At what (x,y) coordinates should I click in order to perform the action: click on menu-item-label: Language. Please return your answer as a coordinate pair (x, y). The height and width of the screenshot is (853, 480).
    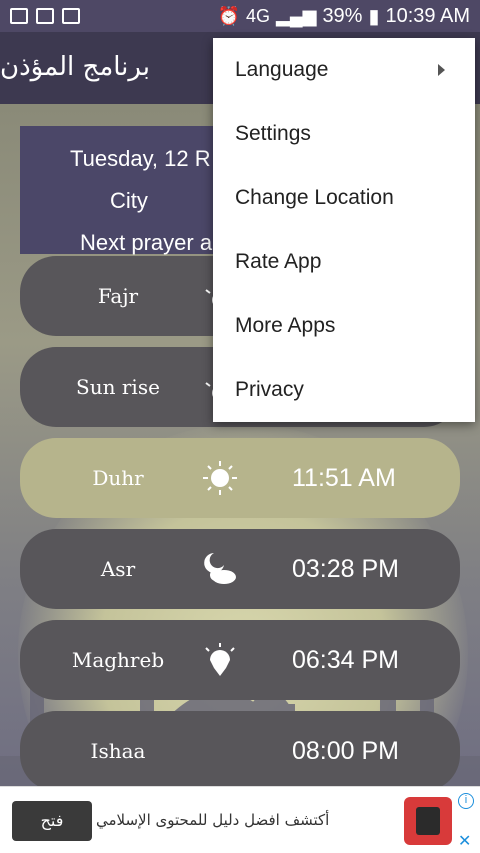
    Looking at the image, I should click on (282, 69).